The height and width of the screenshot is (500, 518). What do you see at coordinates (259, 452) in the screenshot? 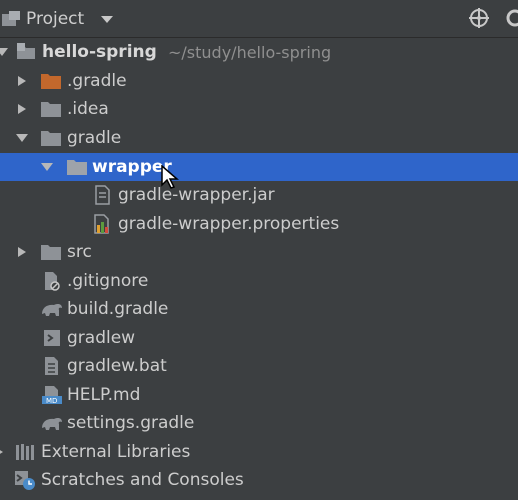
I see `tree-row-external-libraries: External Libraries` at bounding box center [259, 452].